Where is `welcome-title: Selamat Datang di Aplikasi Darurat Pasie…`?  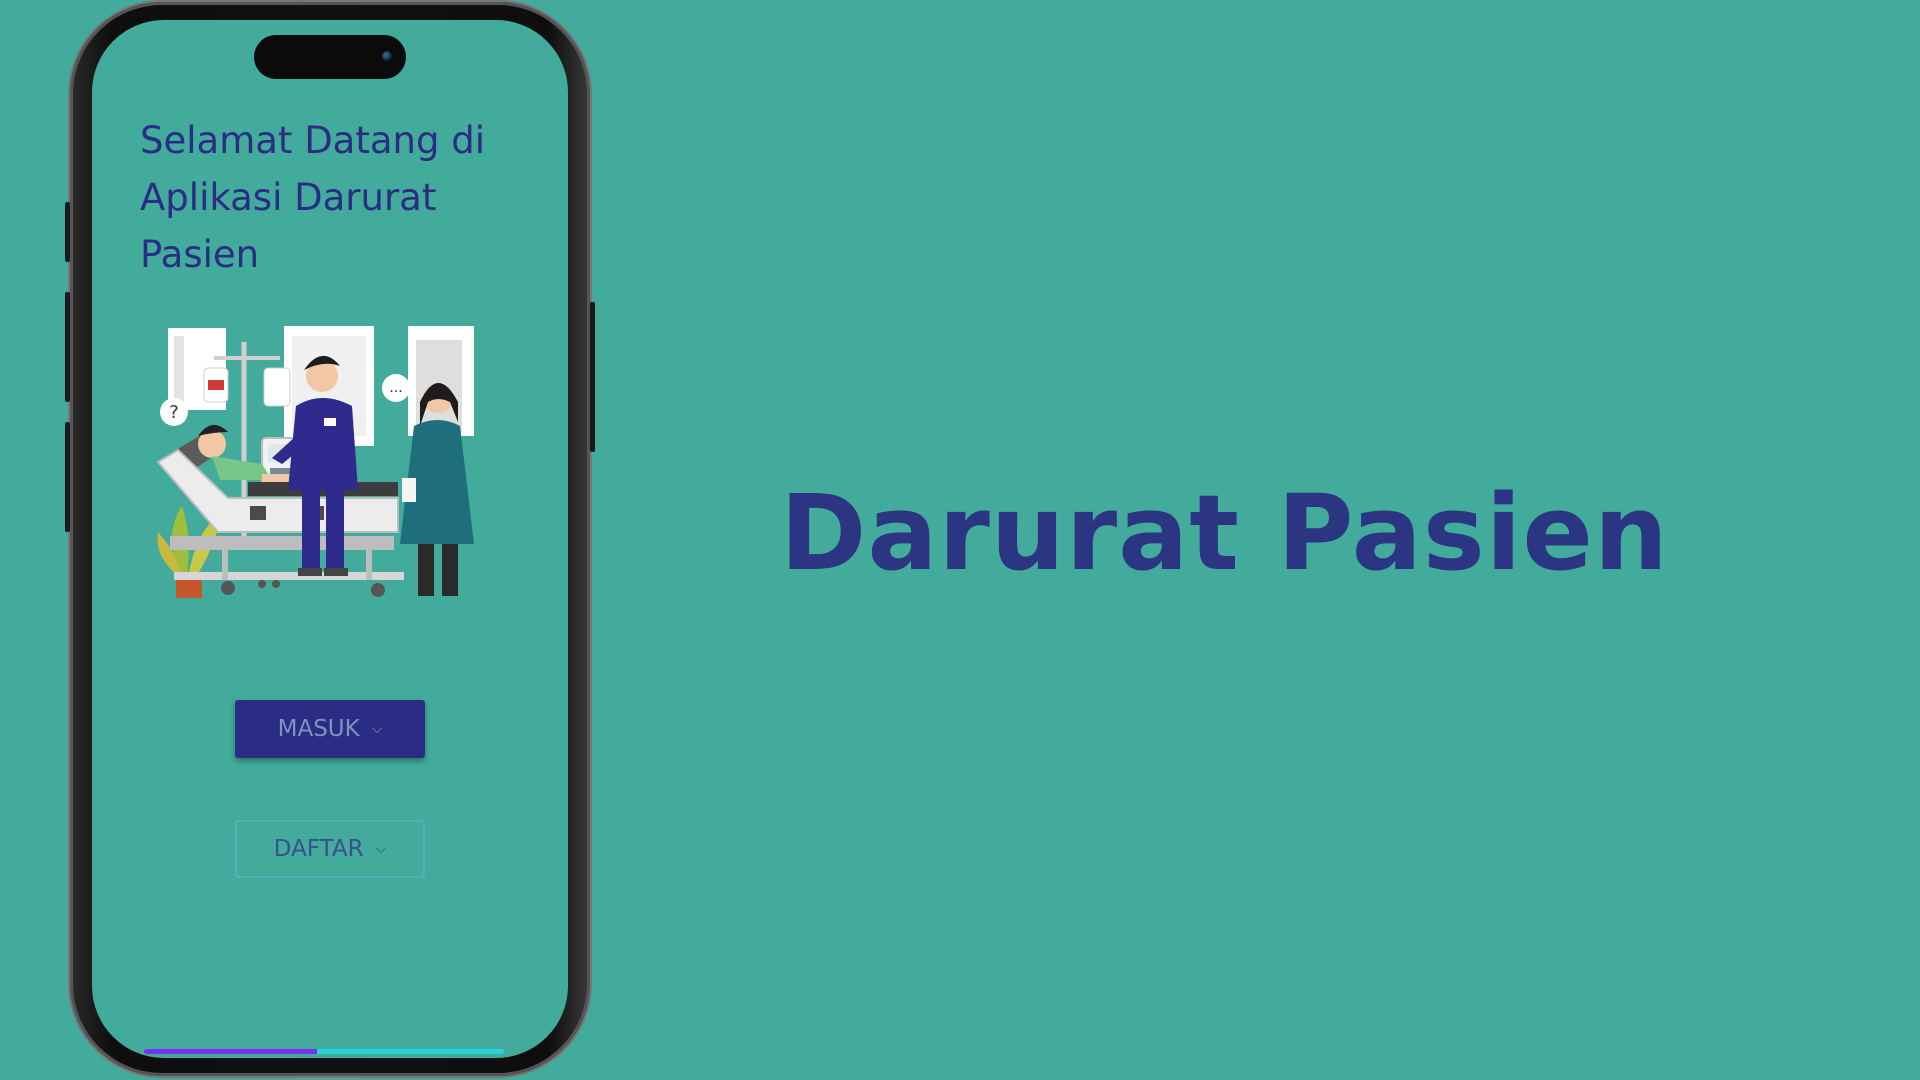
welcome-title: Selamat Datang di Aplikasi Darurat Pasie… is located at coordinates (312, 197).